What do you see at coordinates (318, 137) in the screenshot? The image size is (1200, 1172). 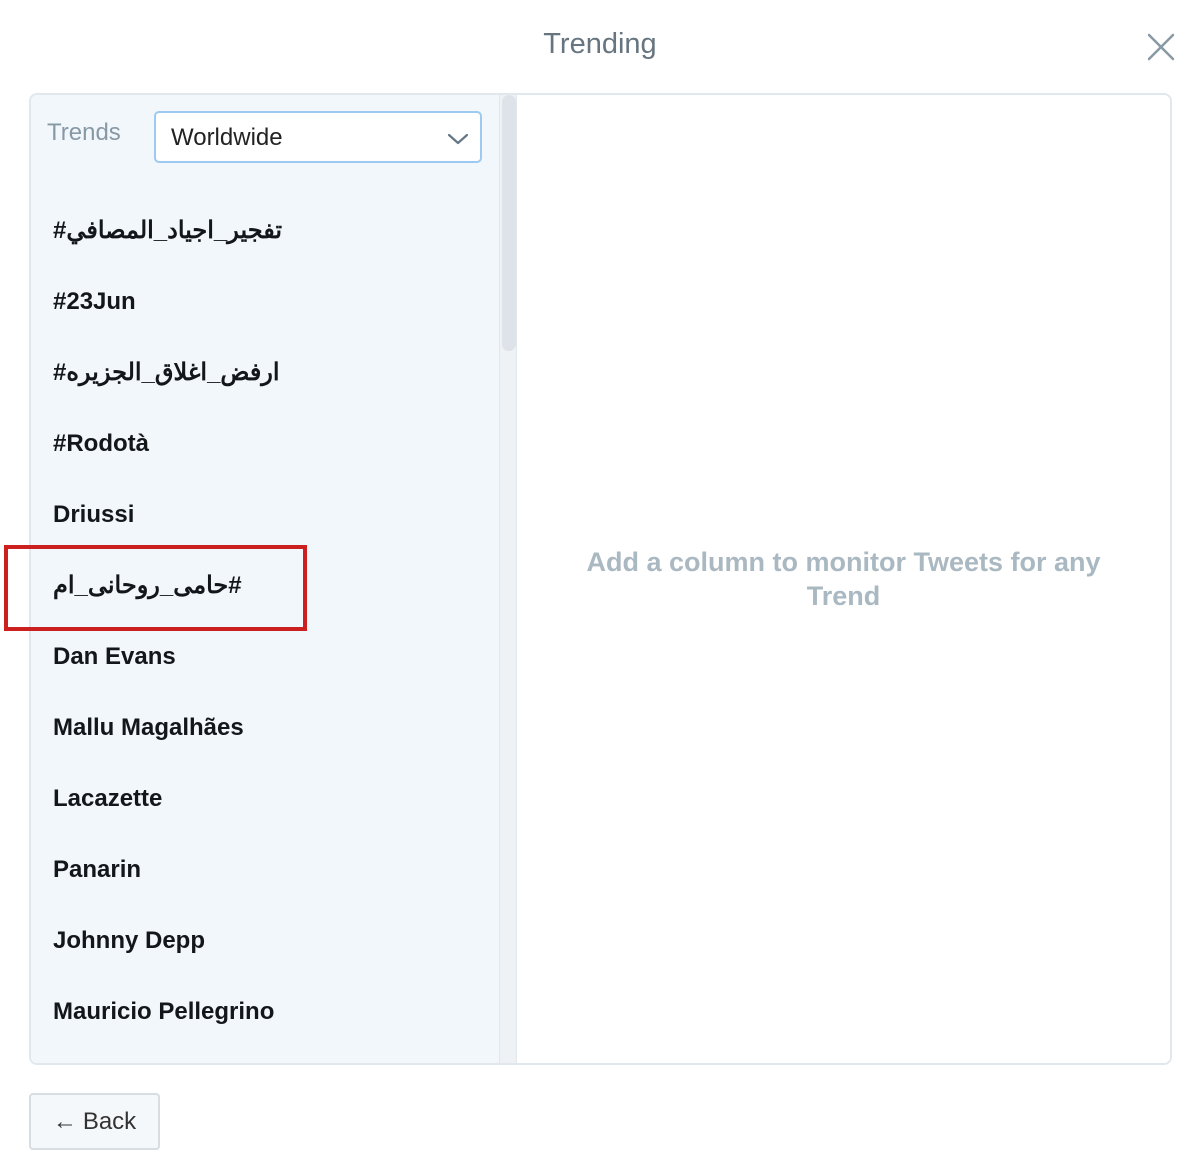 I see `location-select: Worldwide` at bounding box center [318, 137].